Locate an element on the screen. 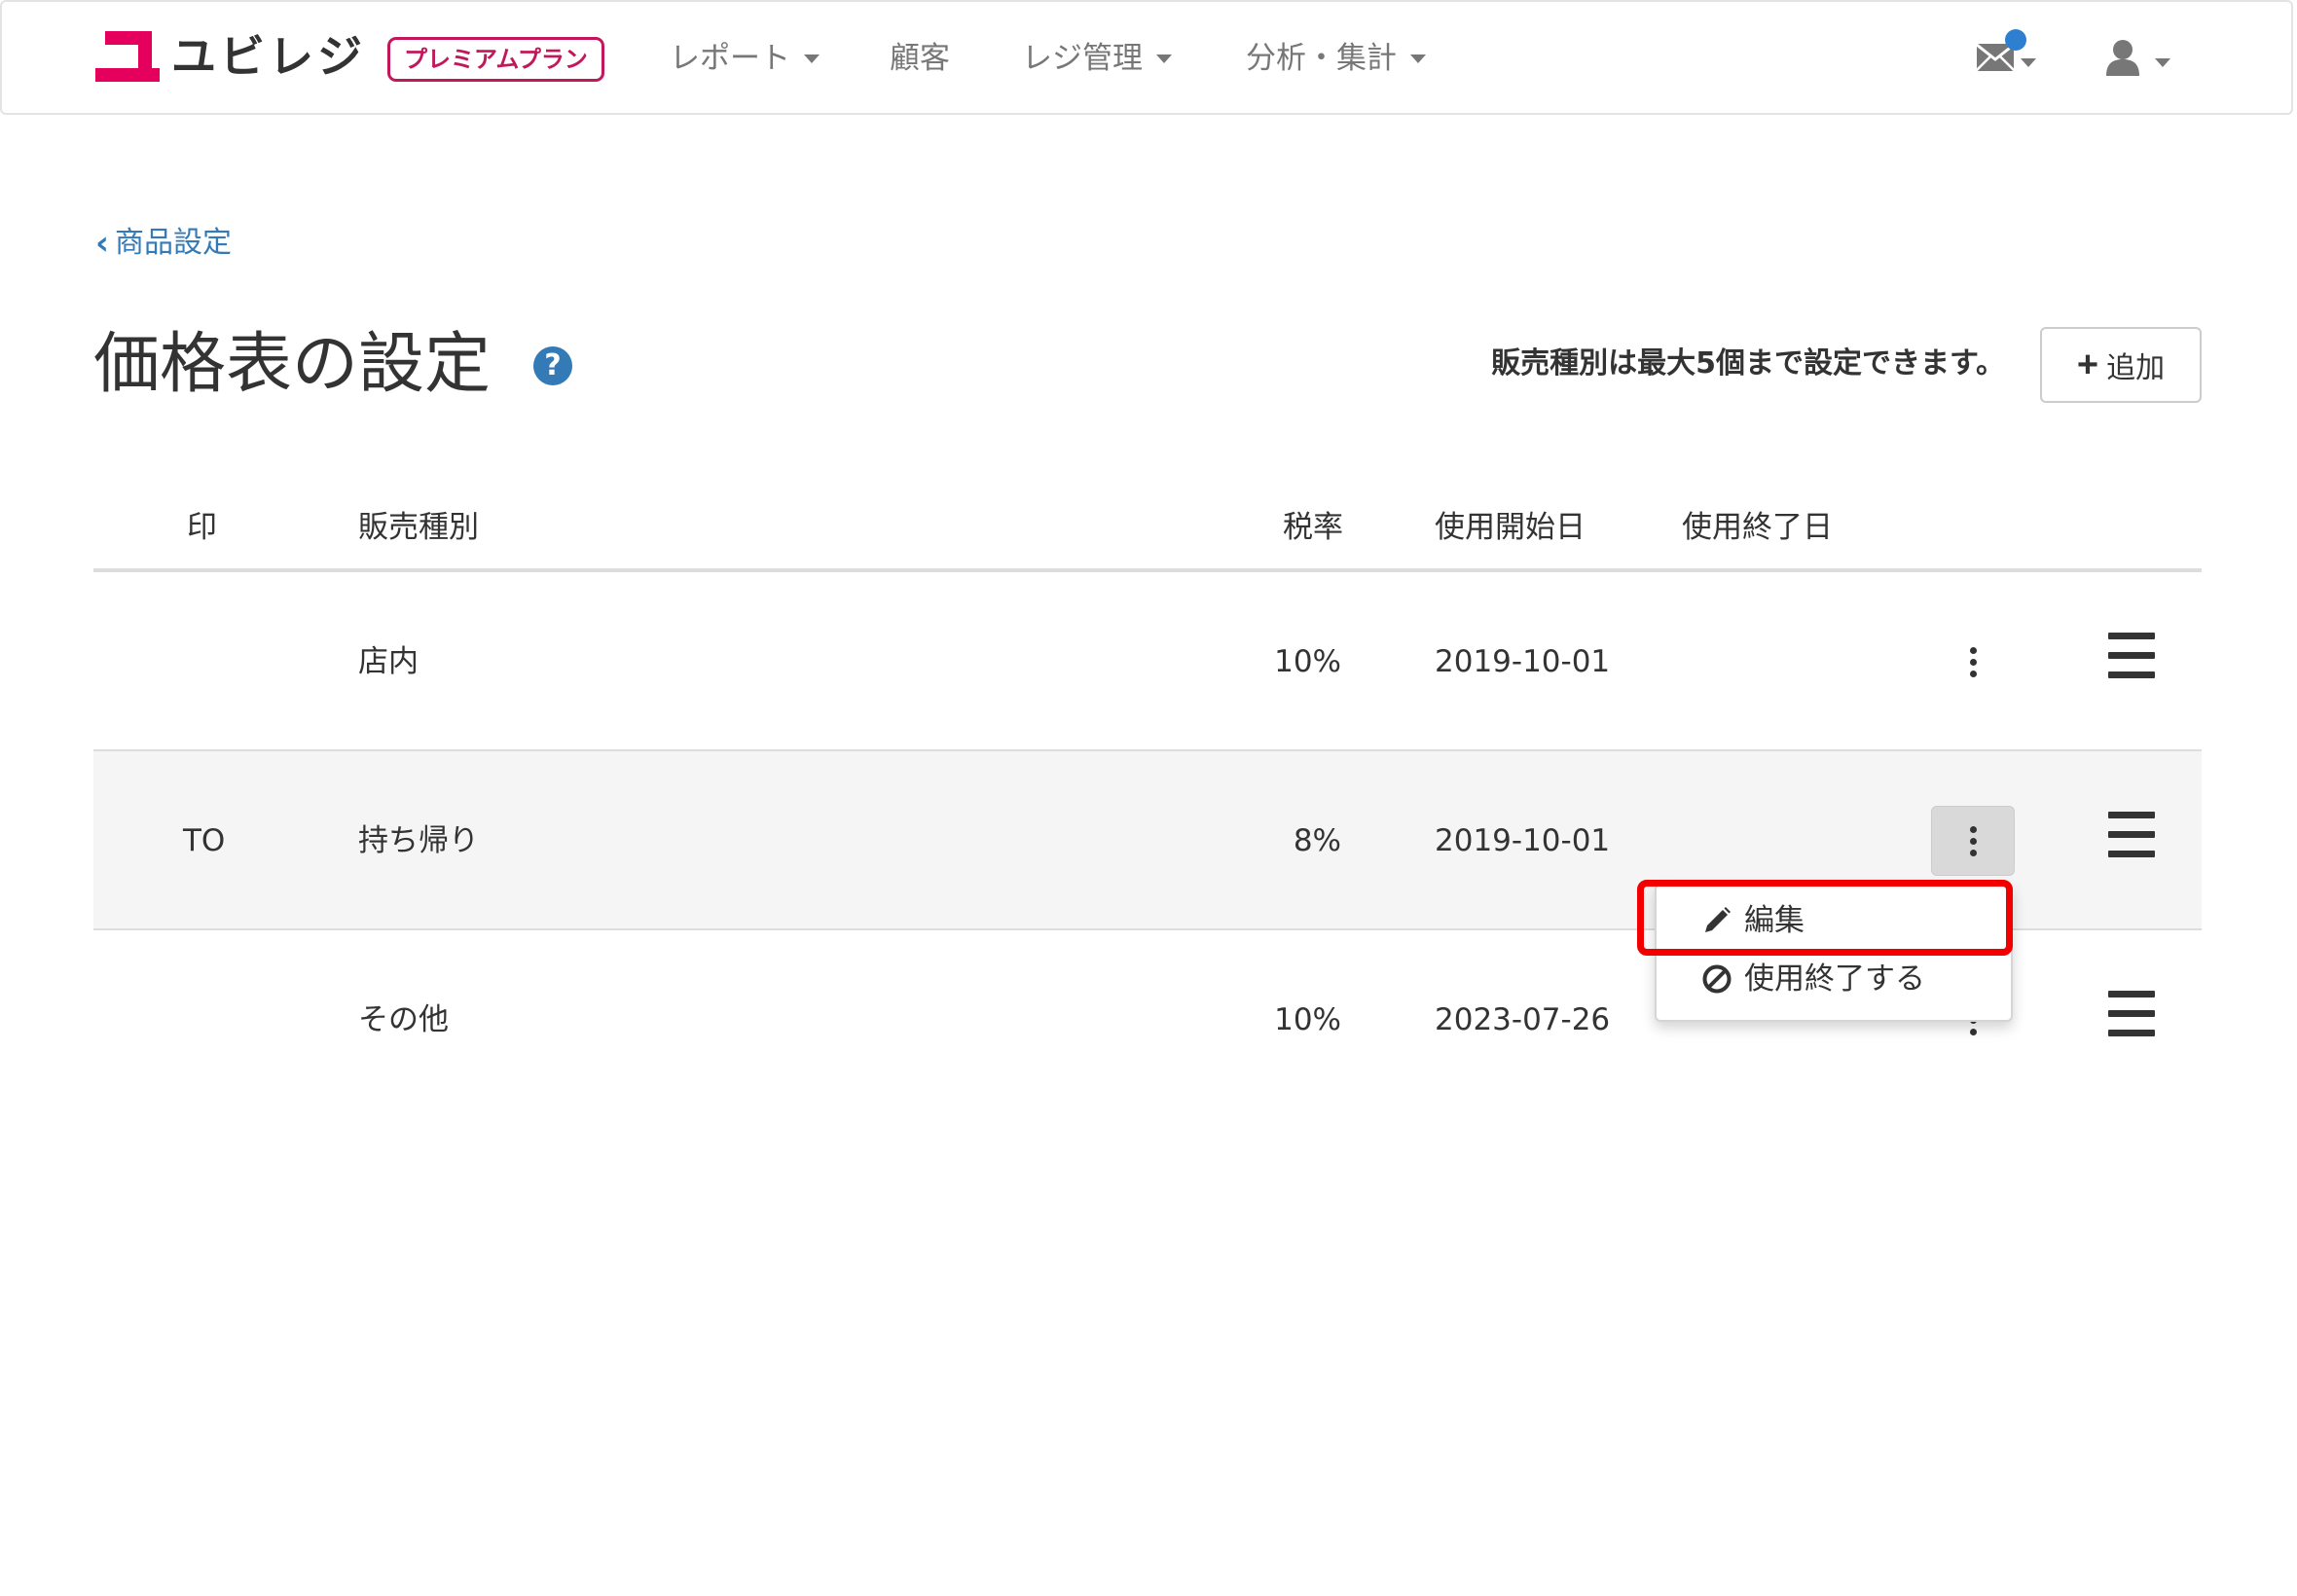 Image resolution: width=2297 pixels, height=1596 pixels. cell-sales-type: 持ち帰り is located at coordinates (418, 840).